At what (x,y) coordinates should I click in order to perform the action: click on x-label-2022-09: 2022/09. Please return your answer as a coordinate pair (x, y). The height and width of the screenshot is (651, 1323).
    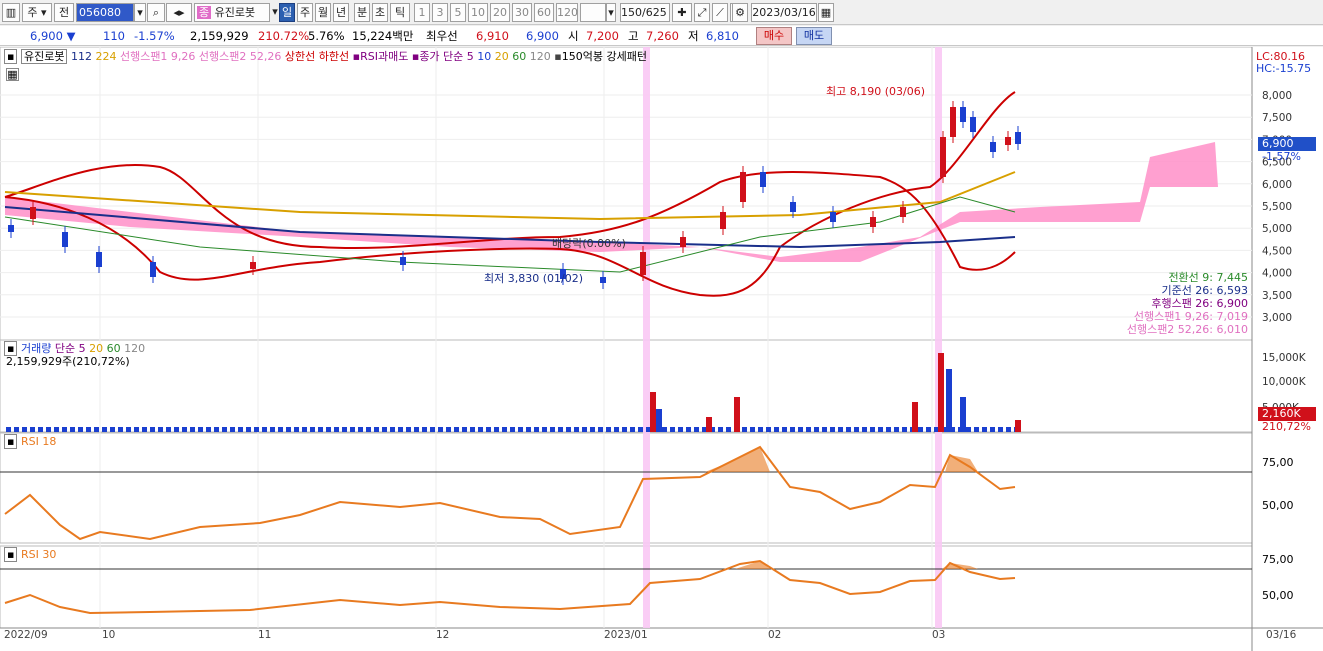
    Looking at the image, I should click on (26, 635).